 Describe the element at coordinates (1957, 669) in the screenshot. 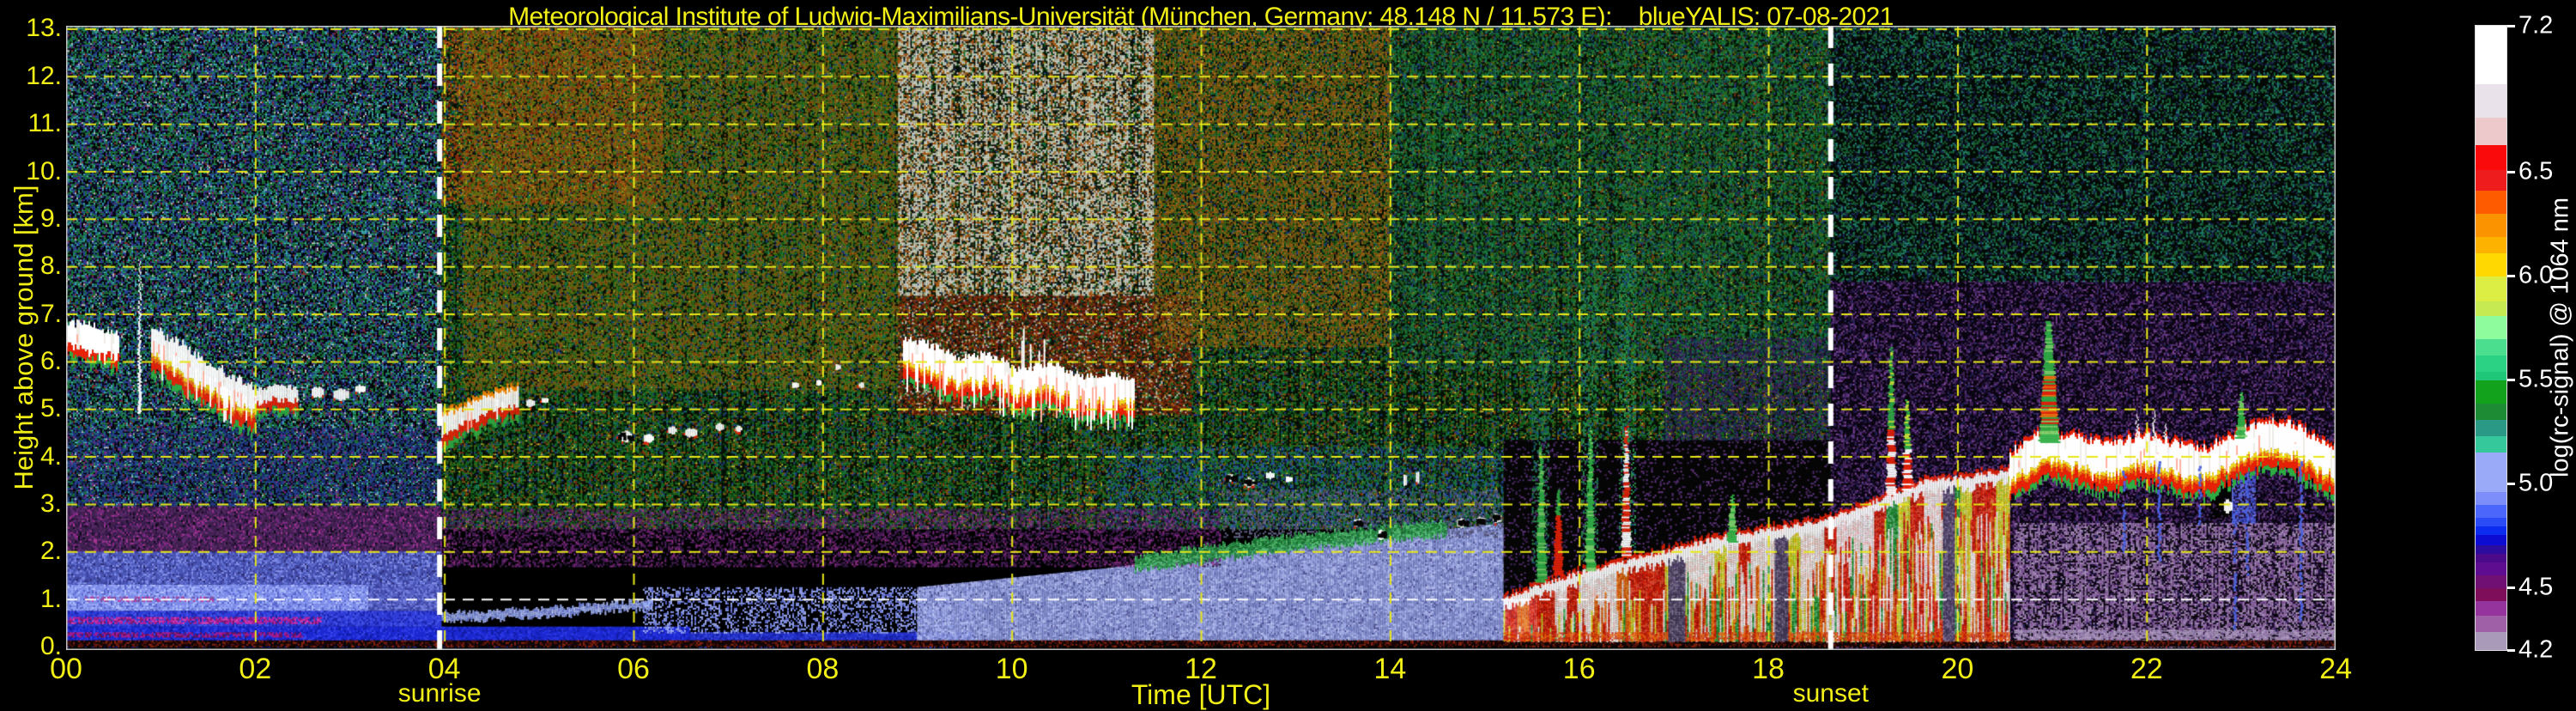

I see `x-tick-label: 20` at that location.